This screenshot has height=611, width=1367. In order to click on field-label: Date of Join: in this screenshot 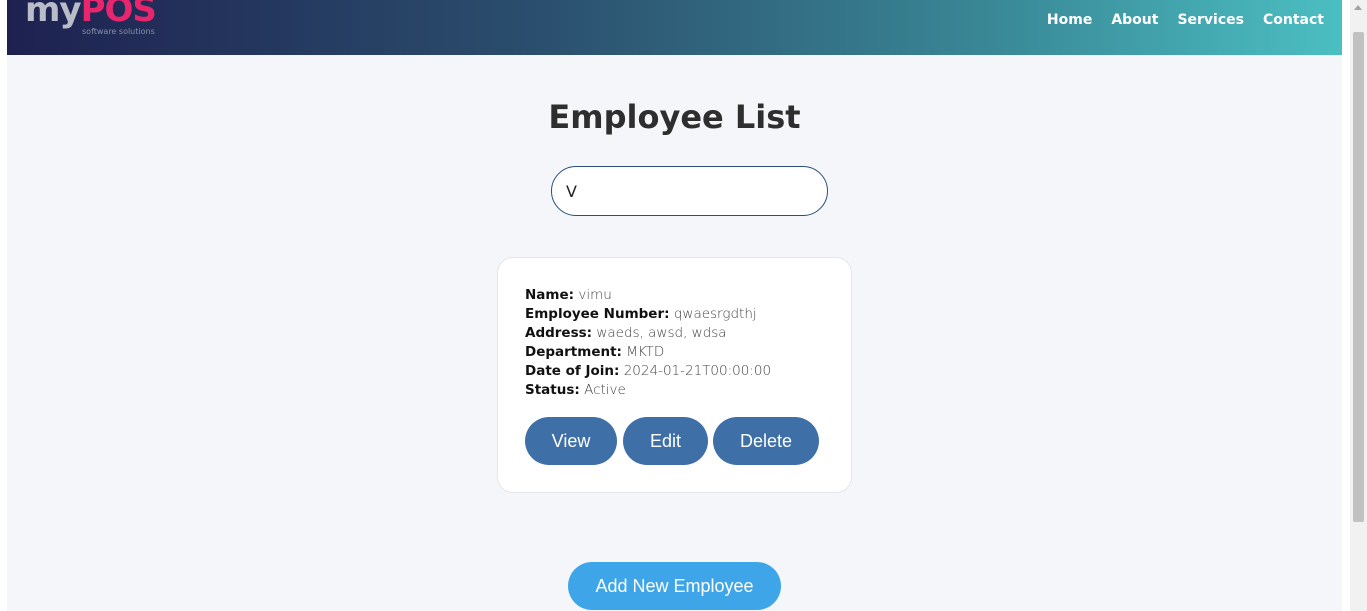, I will do `click(572, 371)`.